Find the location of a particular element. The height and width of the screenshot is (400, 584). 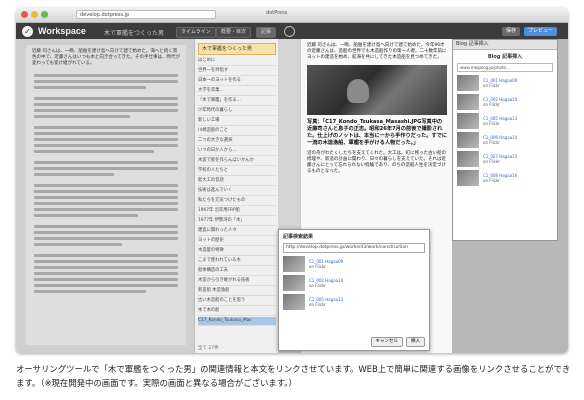

outline-item: 建造に関わった人々 is located at coordinates (237, 231).